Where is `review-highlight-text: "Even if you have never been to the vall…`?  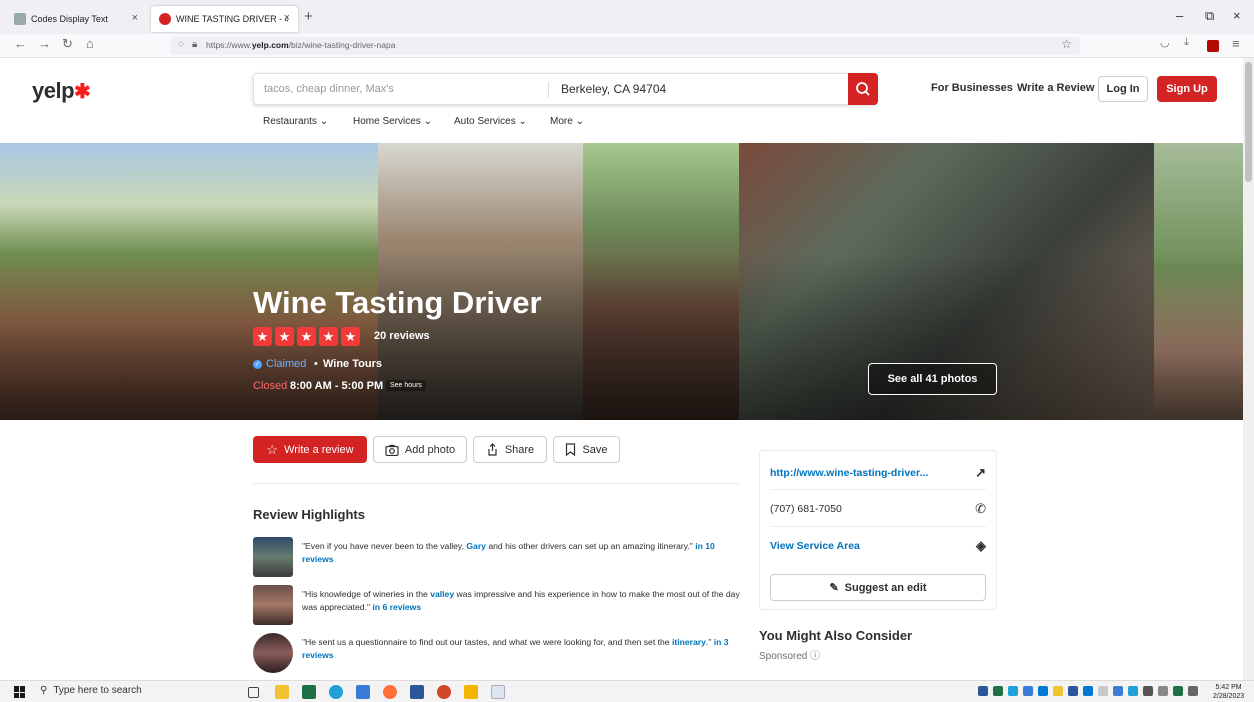 review-highlight-text: "Even if you have never been to the vall… is located at coordinates (508, 552).